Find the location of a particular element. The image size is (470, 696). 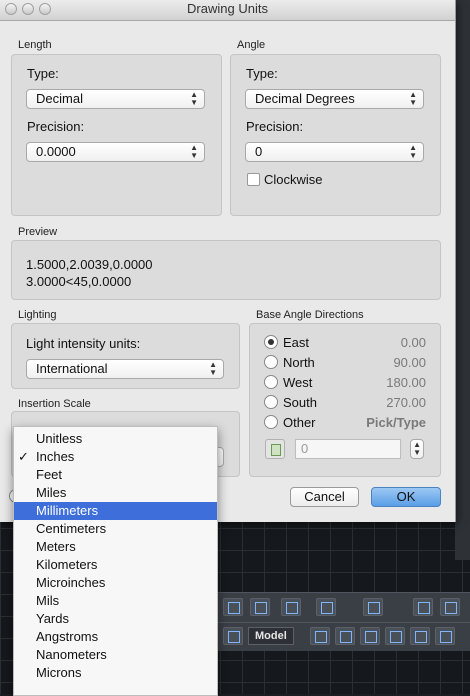

angle-precision-select: 0 ▲ ▼ is located at coordinates (334, 152).